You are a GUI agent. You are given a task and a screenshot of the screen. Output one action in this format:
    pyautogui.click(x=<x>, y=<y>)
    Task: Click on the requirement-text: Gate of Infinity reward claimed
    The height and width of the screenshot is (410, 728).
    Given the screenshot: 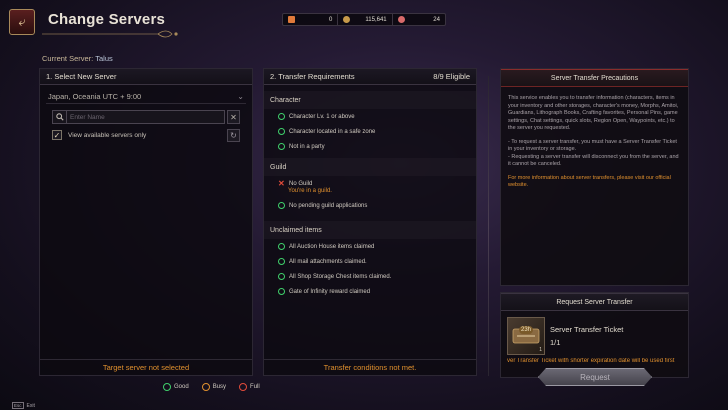 What is the action you would take?
    pyautogui.click(x=330, y=291)
    